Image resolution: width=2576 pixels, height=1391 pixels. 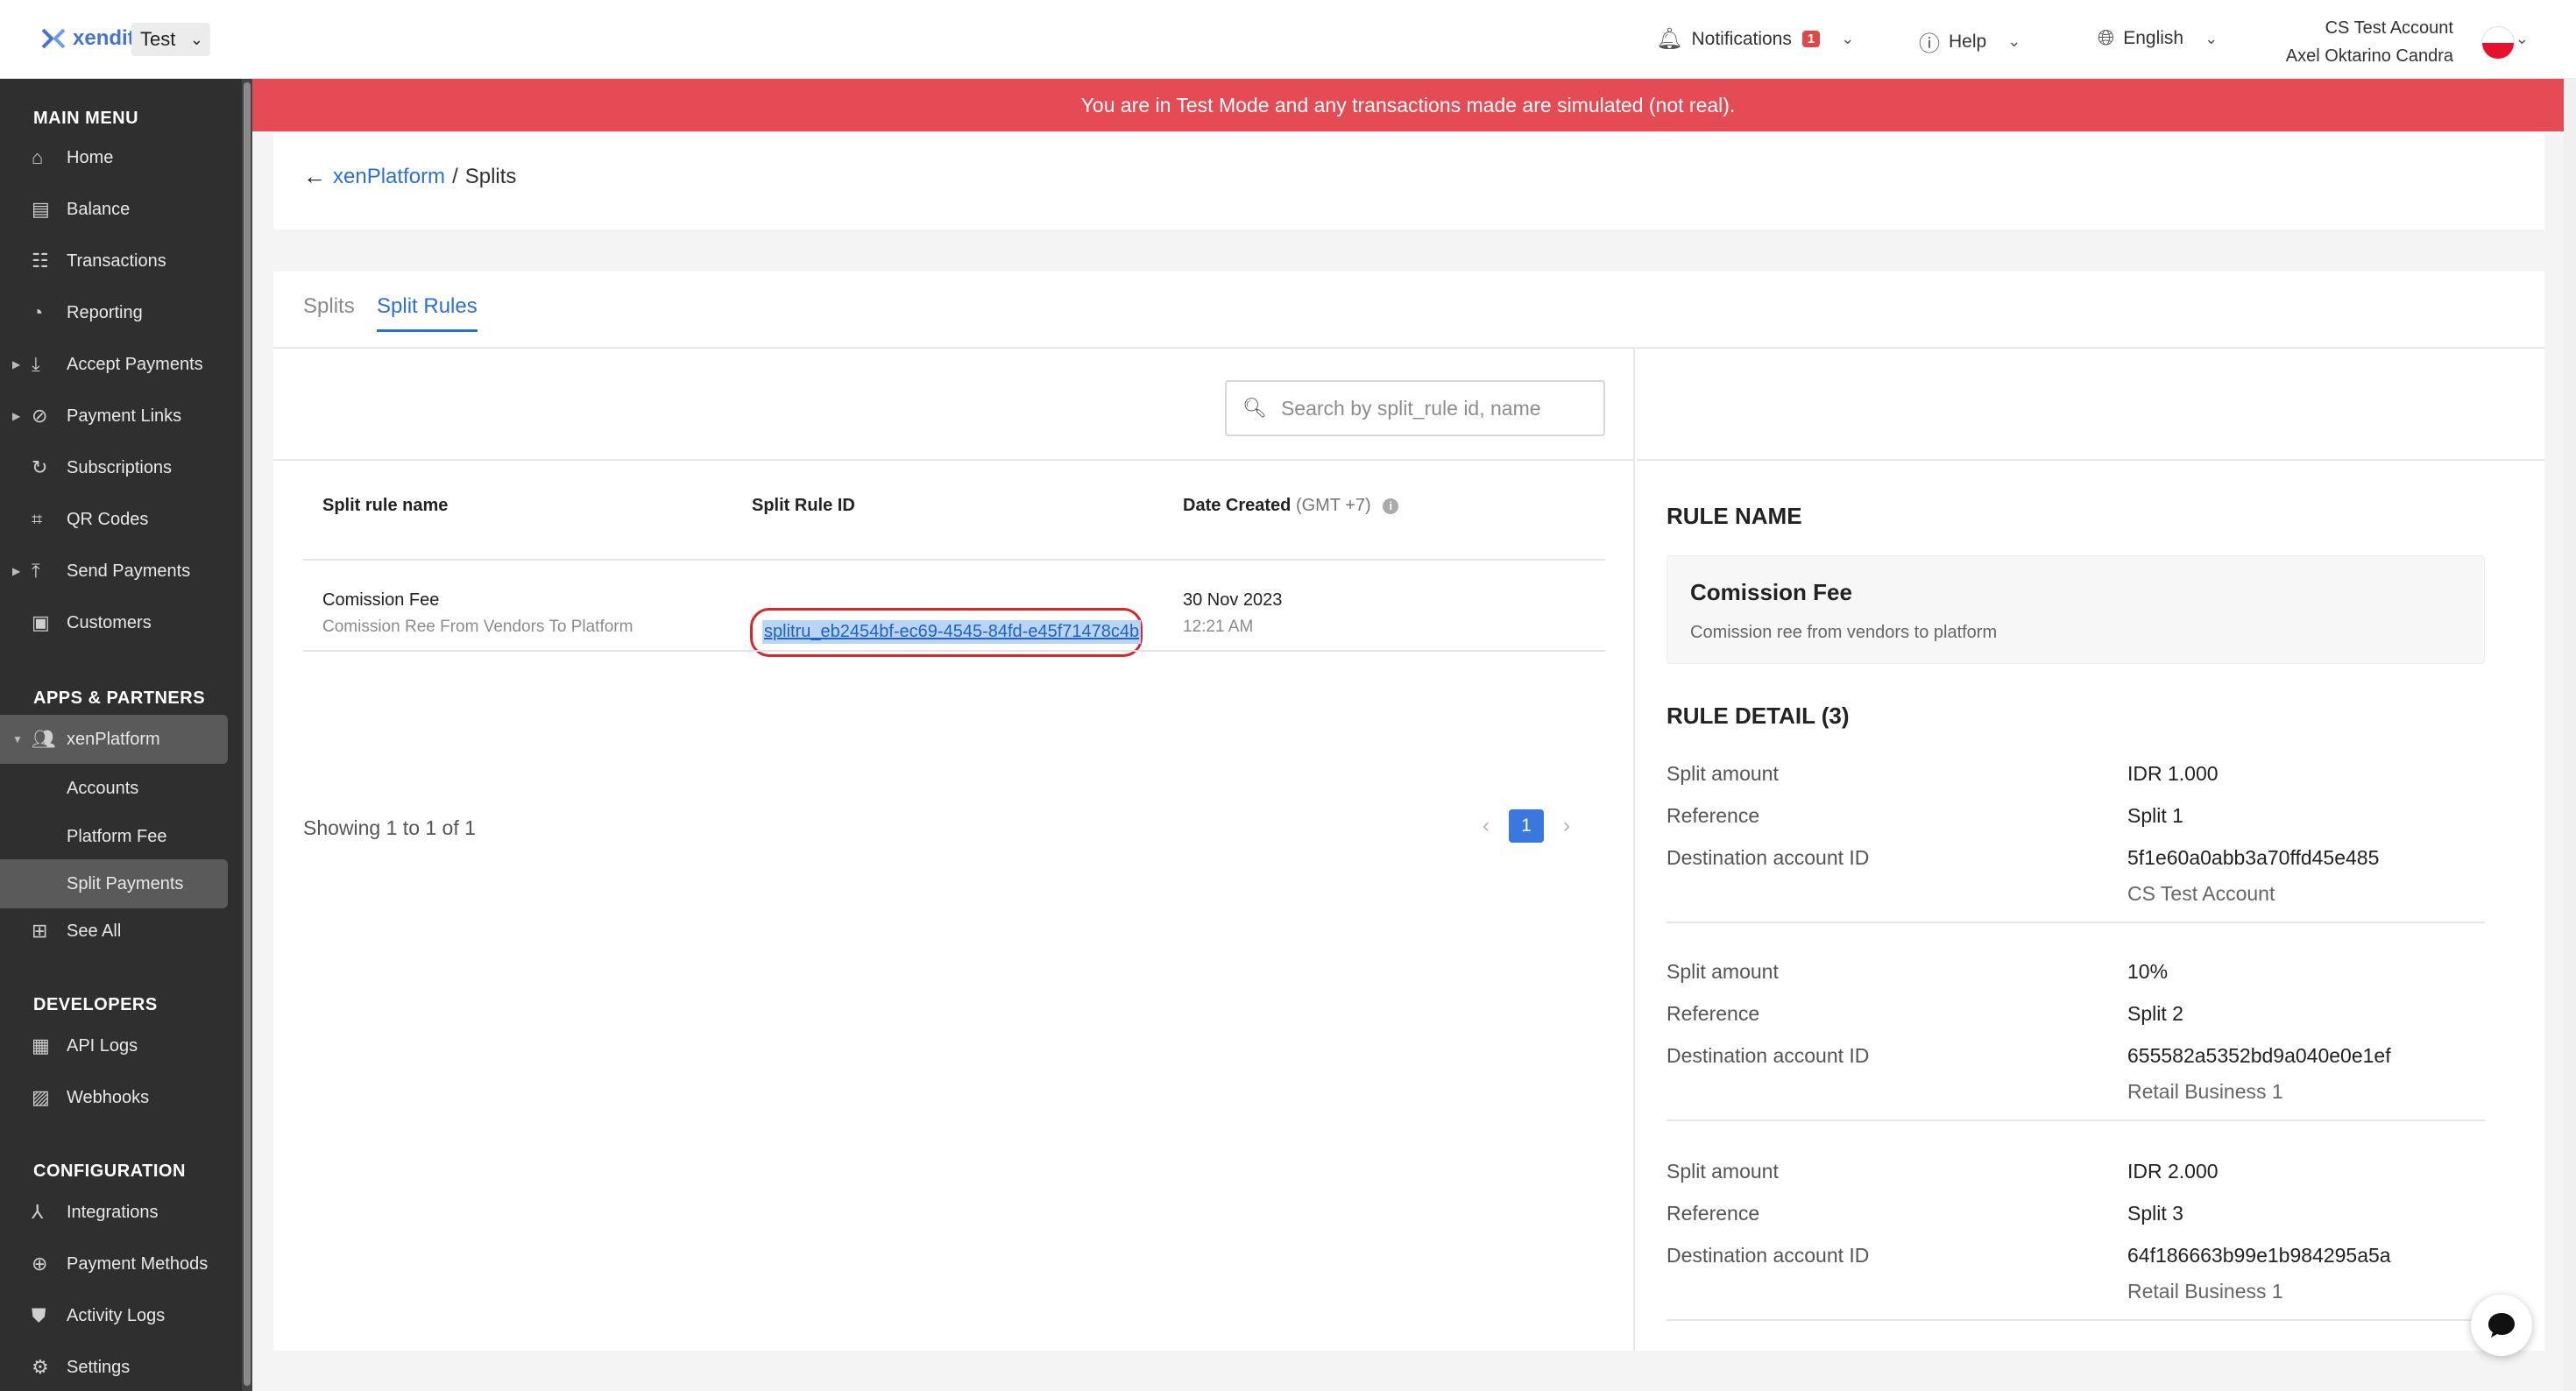 What do you see at coordinates (114, 416) in the screenshot?
I see `sidebar-item-payment-links: ▶ ⊘ Payment Links` at bounding box center [114, 416].